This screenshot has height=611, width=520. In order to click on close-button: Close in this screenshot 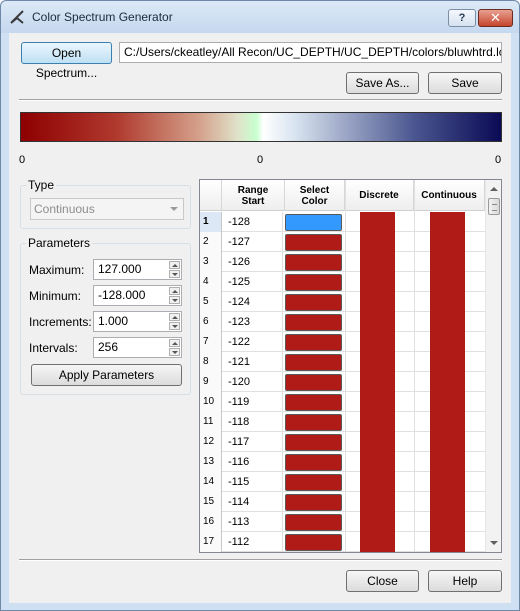, I will do `click(382, 581)`.